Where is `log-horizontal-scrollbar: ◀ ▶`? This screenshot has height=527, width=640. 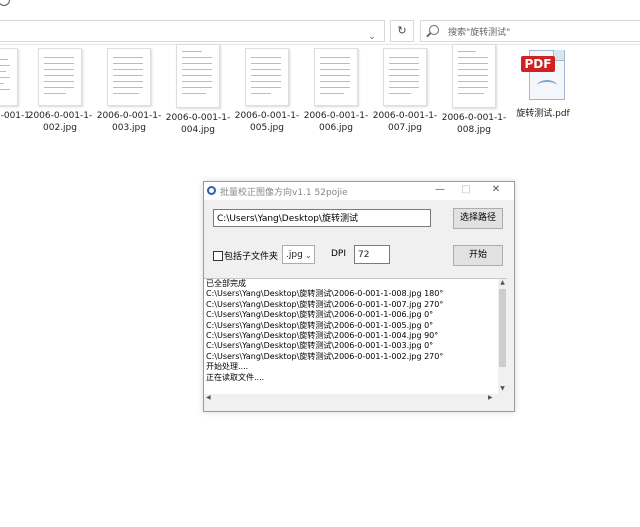
log-horizontal-scrollbar: ◀ ▶ is located at coordinates (351, 399).